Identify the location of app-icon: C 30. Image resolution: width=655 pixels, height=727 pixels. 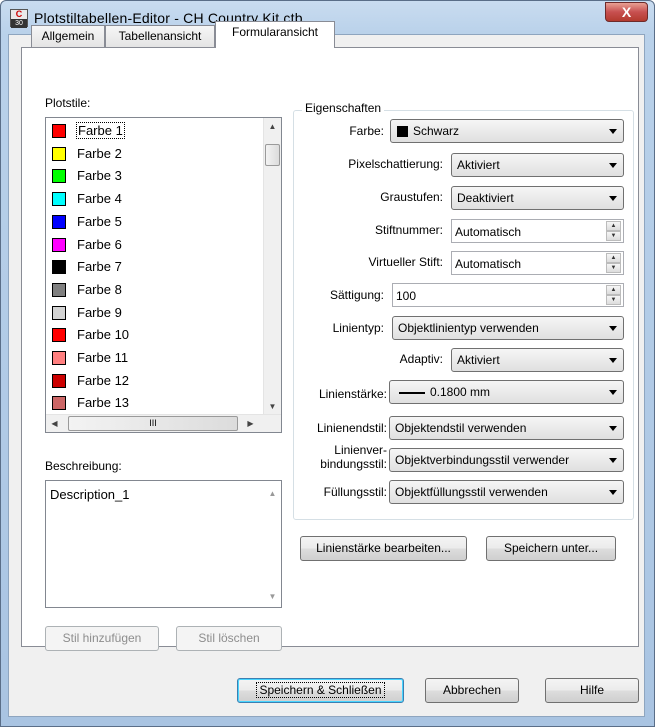
(19, 18).